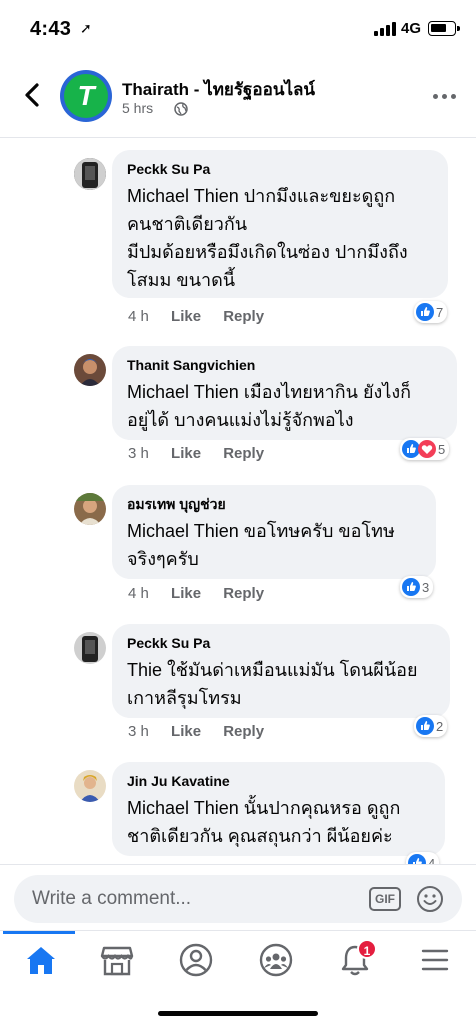 This screenshot has width=476, height=1030. What do you see at coordinates (426, 587) in the screenshot?
I see `reaction-count: 3` at bounding box center [426, 587].